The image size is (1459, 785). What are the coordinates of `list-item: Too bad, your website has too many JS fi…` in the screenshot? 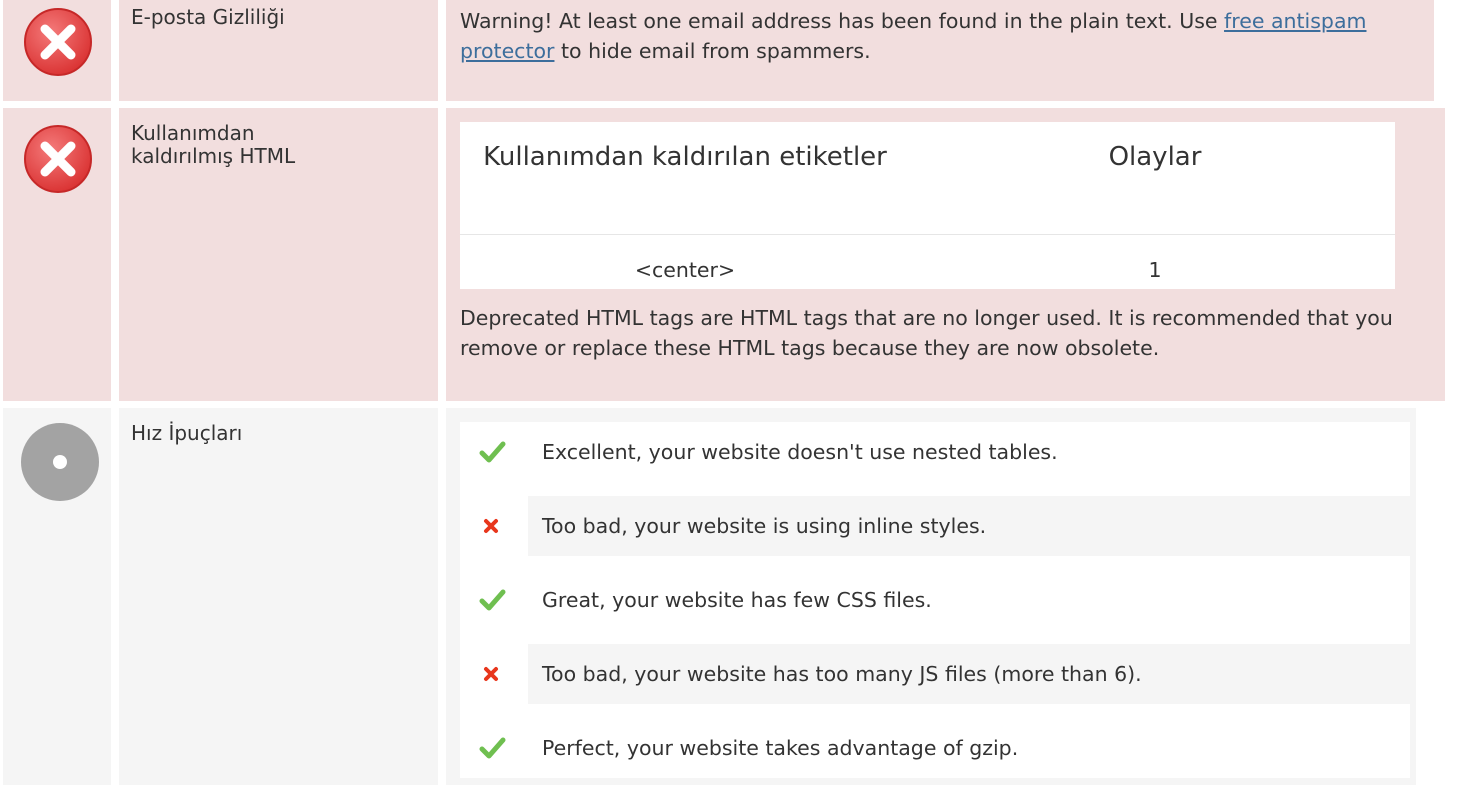 It's located at (935, 674).